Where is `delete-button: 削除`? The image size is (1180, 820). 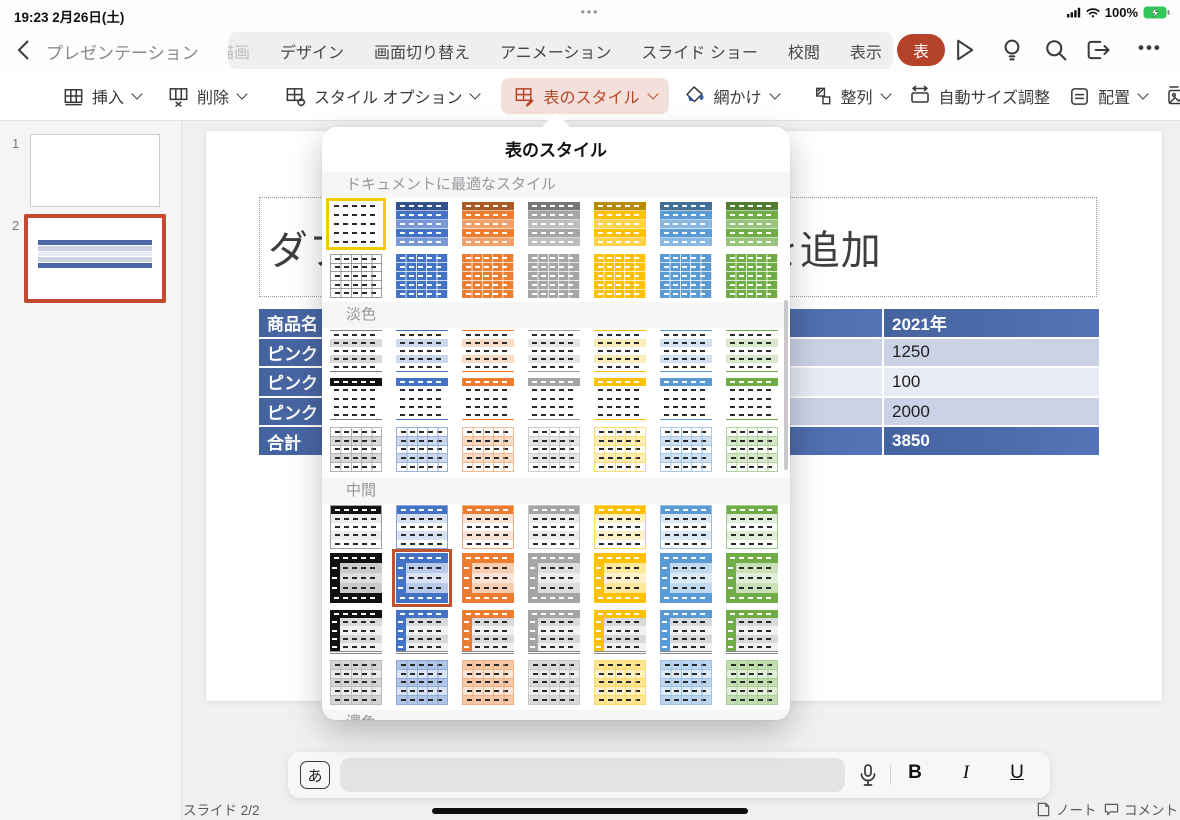
delete-button: 削除 is located at coordinates (207, 96).